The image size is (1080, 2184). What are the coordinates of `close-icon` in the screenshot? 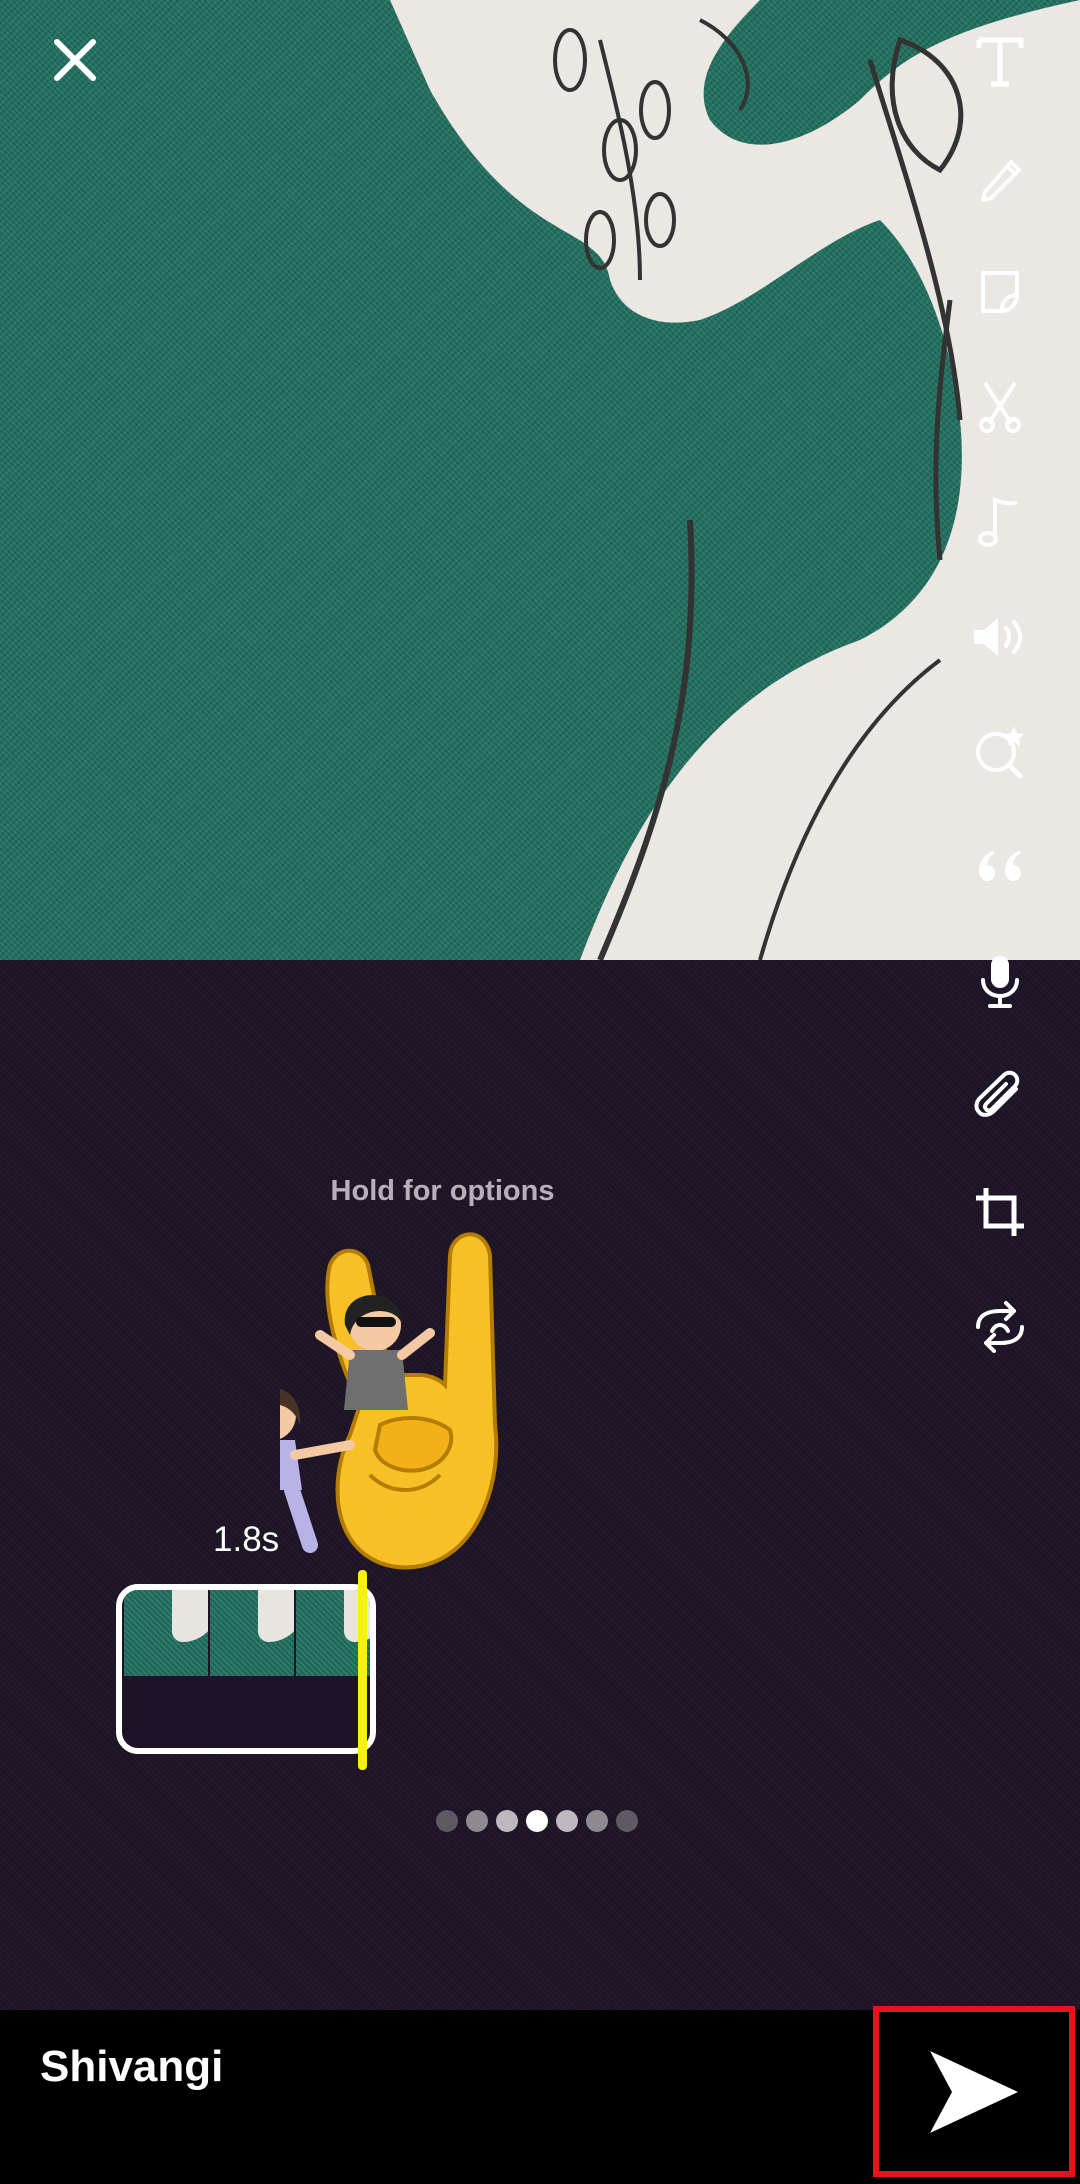 It's located at (75, 60).